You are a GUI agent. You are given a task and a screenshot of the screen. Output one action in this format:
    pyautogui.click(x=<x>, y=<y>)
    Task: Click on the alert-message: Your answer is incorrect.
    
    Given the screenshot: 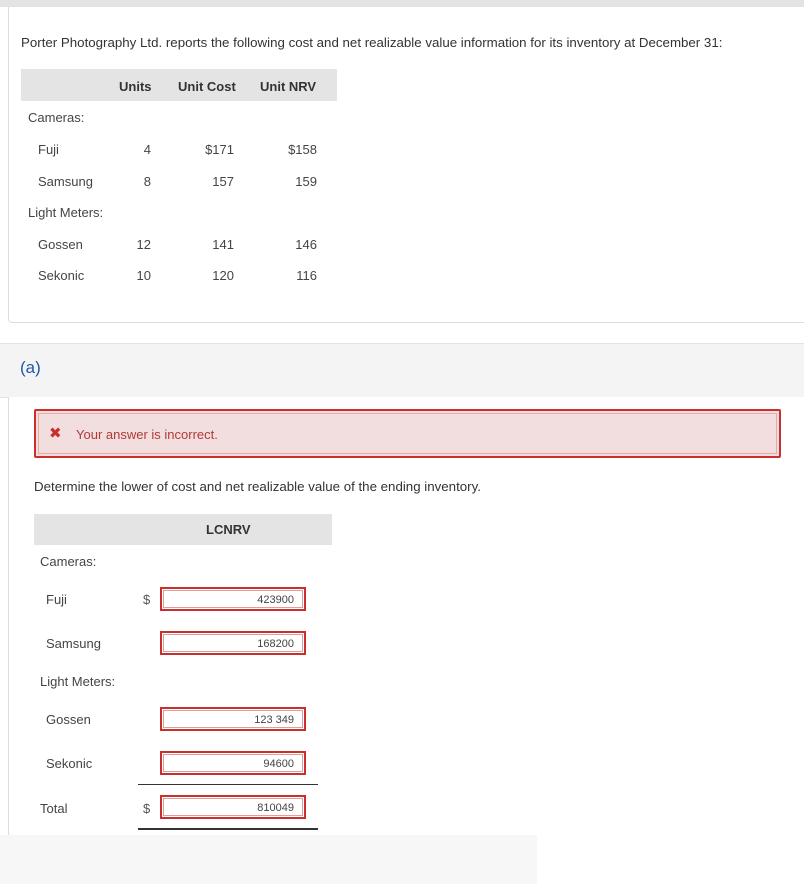 What is the action you would take?
    pyautogui.click(x=147, y=434)
    